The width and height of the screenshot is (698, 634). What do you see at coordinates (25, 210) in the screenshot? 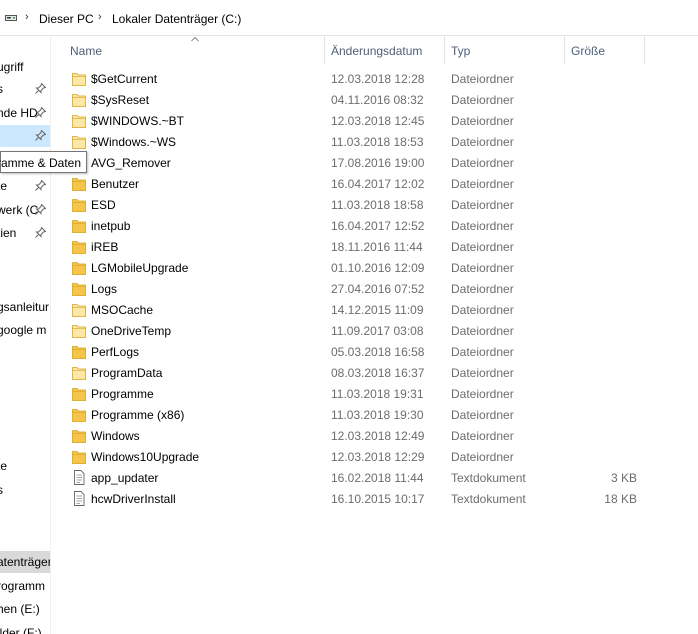
I see `nav-item: werk (C` at bounding box center [25, 210].